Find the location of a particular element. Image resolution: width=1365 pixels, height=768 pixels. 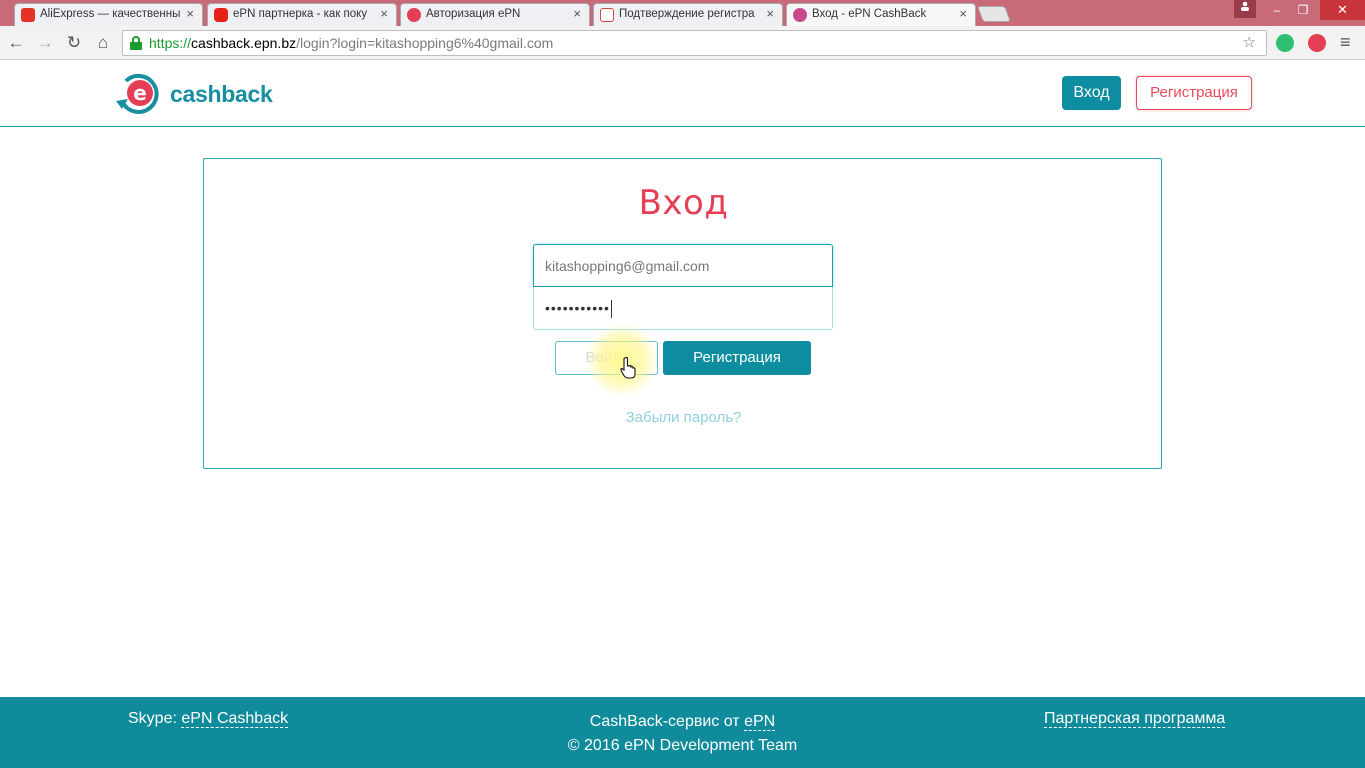

star-icon: ☆ is located at coordinates (1249, 43).